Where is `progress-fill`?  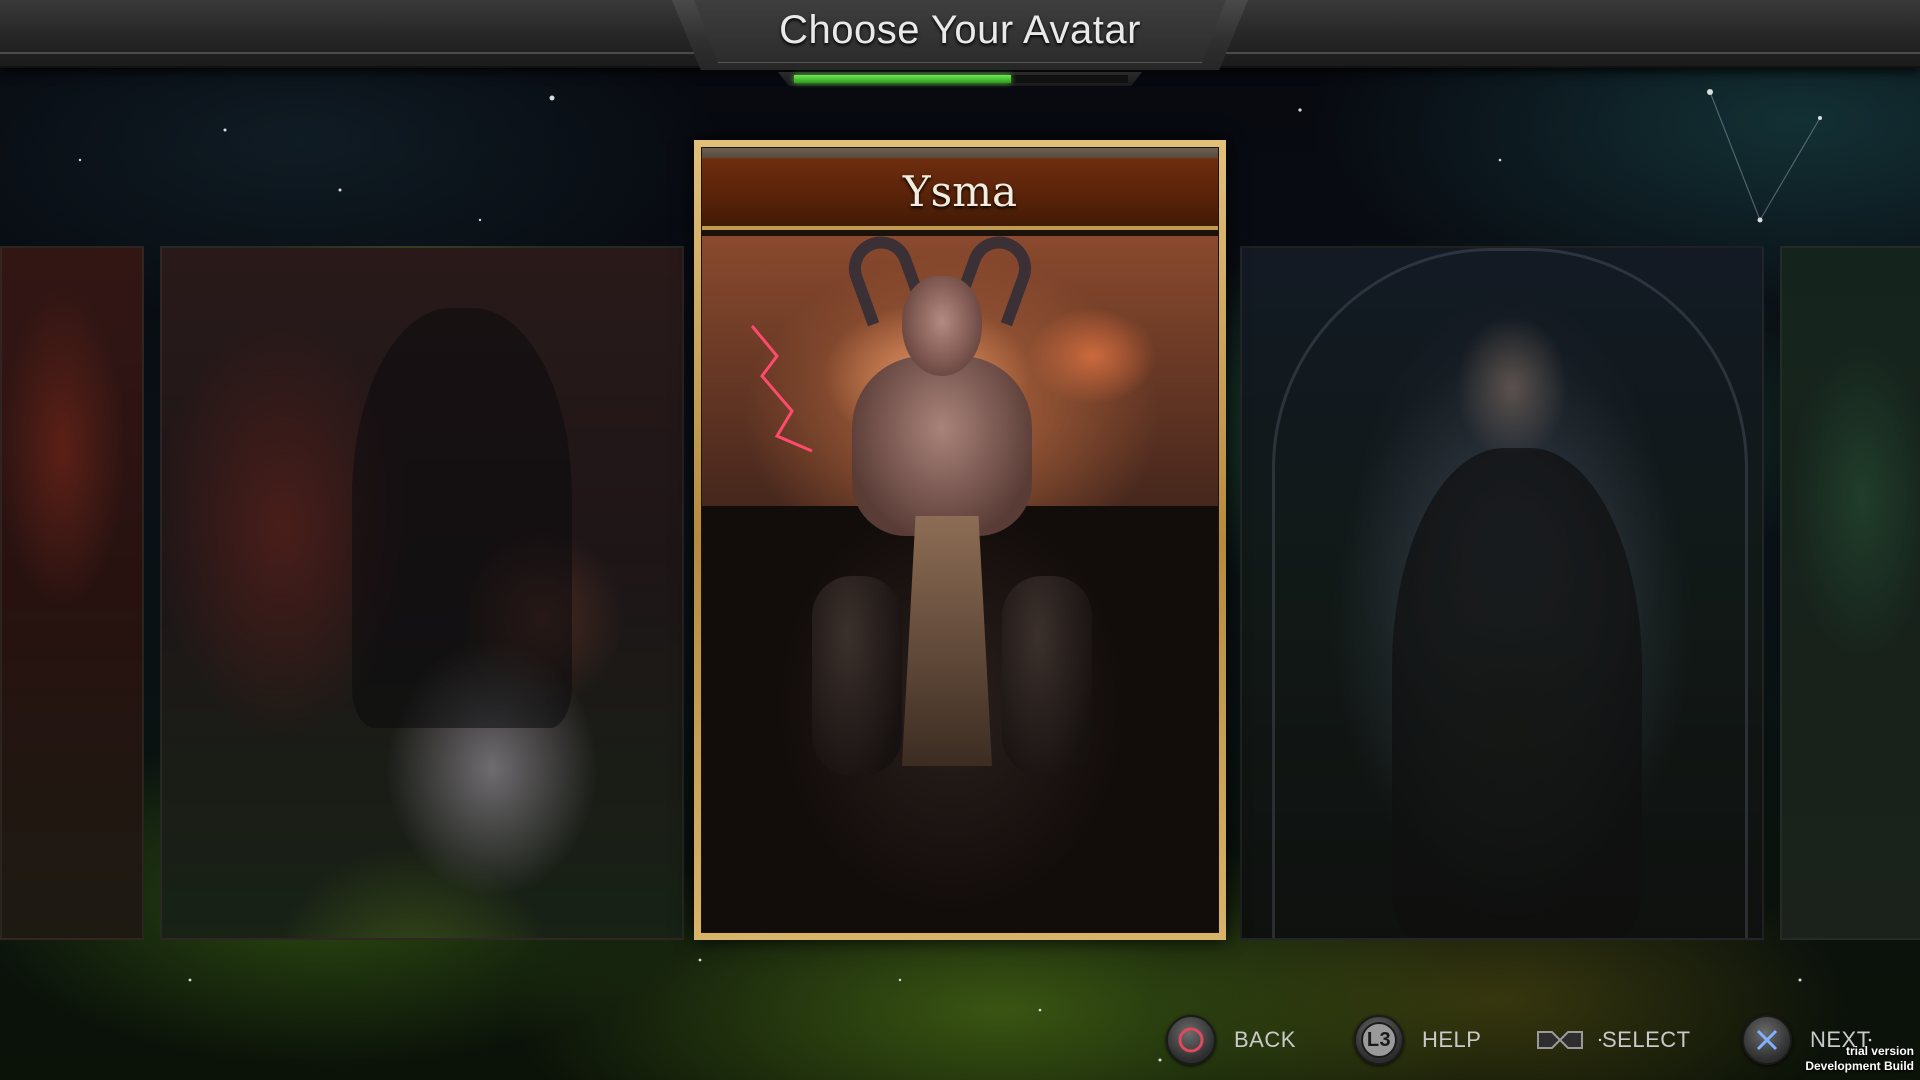
progress-fill is located at coordinates (903, 79).